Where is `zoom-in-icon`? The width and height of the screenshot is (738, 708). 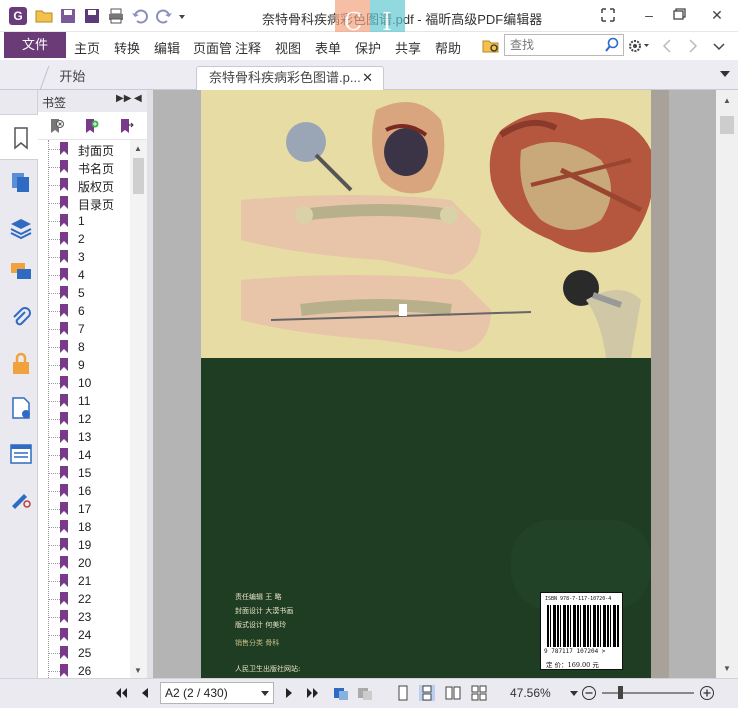 zoom-in-icon is located at coordinates (707, 693).